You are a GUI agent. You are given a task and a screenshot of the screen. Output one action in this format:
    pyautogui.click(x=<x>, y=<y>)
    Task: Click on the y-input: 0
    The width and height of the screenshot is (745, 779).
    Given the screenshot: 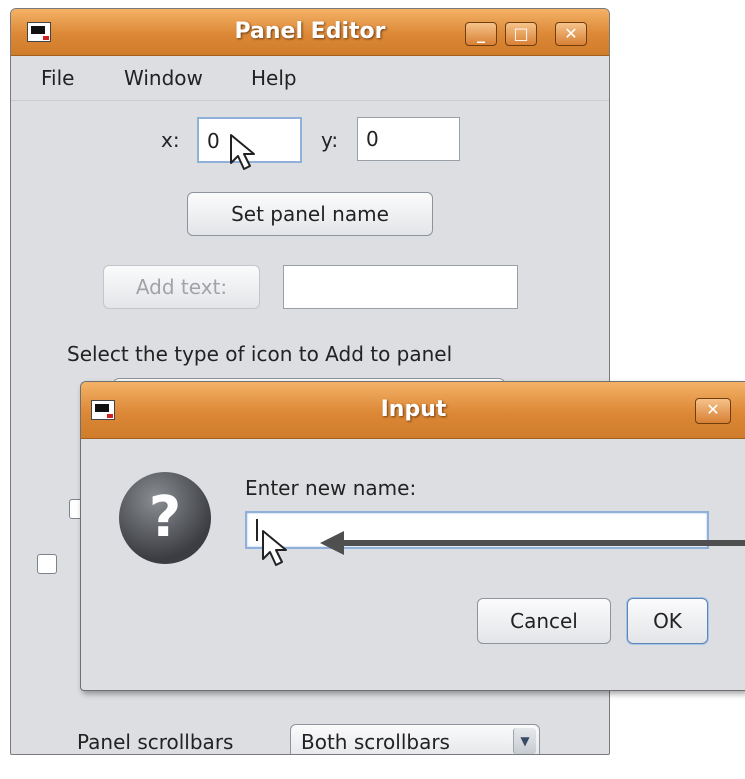 What is the action you would take?
    pyautogui.click(x=408, y=139)
    